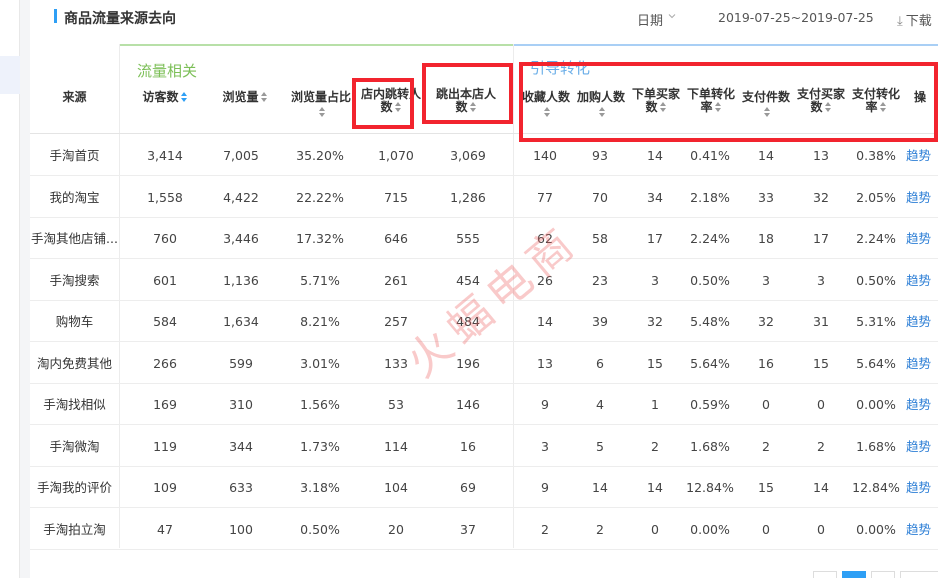 The height and width of the screenshot is (578, 938). I want to click on col-source-label: 来源, so click(74, 97).